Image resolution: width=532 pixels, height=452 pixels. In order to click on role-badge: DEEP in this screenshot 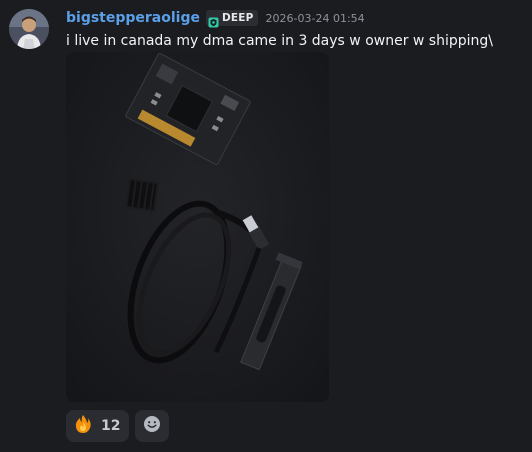, I will do `click(231, 18)`.